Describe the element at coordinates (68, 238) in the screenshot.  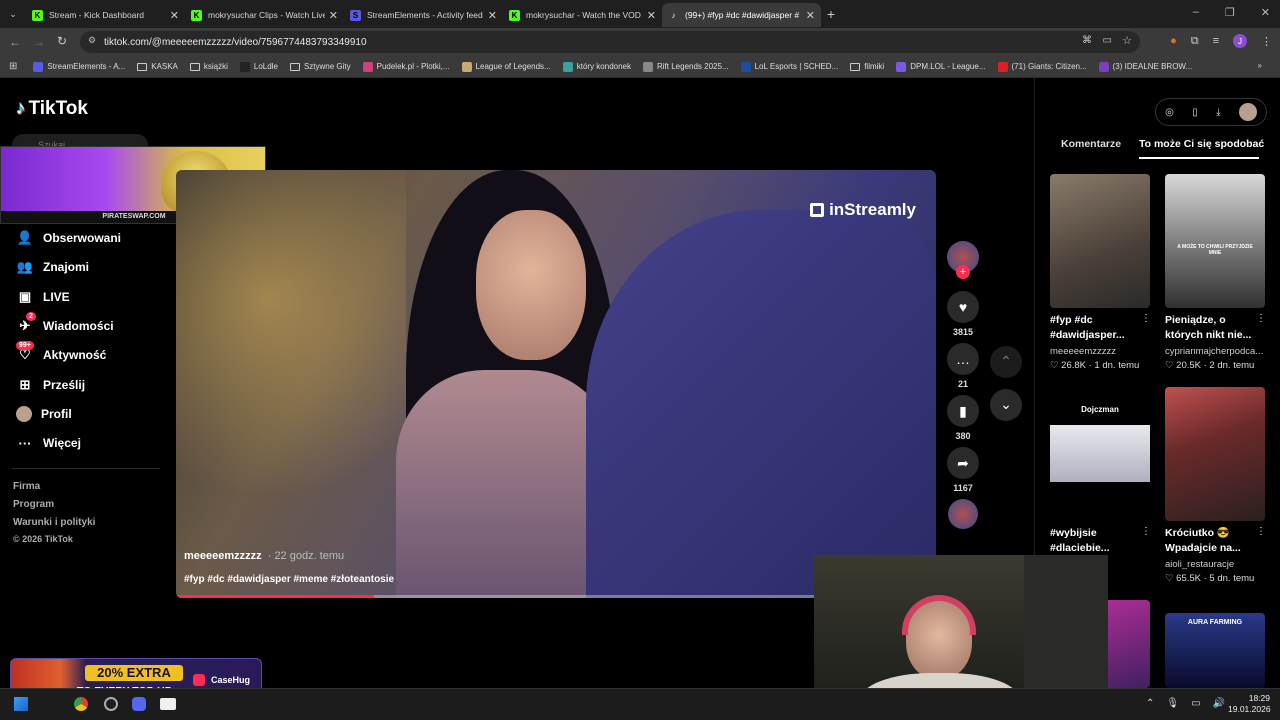
I see `nav-item-following: 👤 Obserwowani` at that location.